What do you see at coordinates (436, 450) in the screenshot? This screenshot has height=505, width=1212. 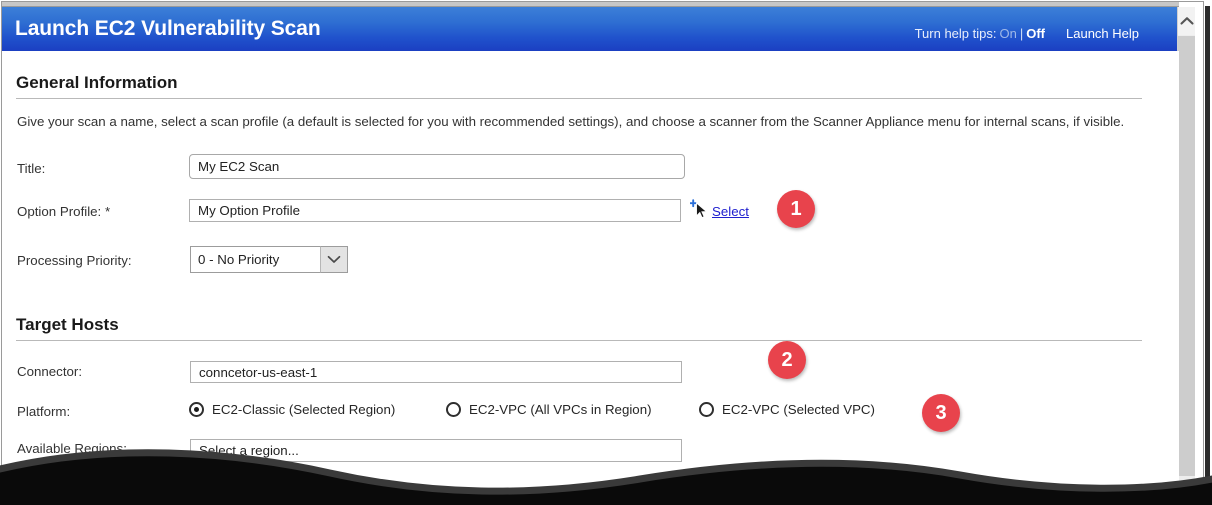 I see `available-regions-input` at bounding box center [436, 450].